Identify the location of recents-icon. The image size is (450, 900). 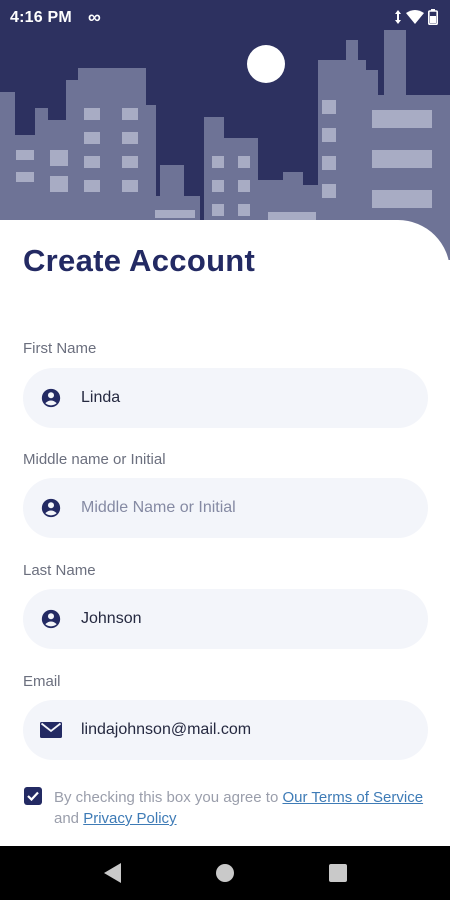
(338, 873).